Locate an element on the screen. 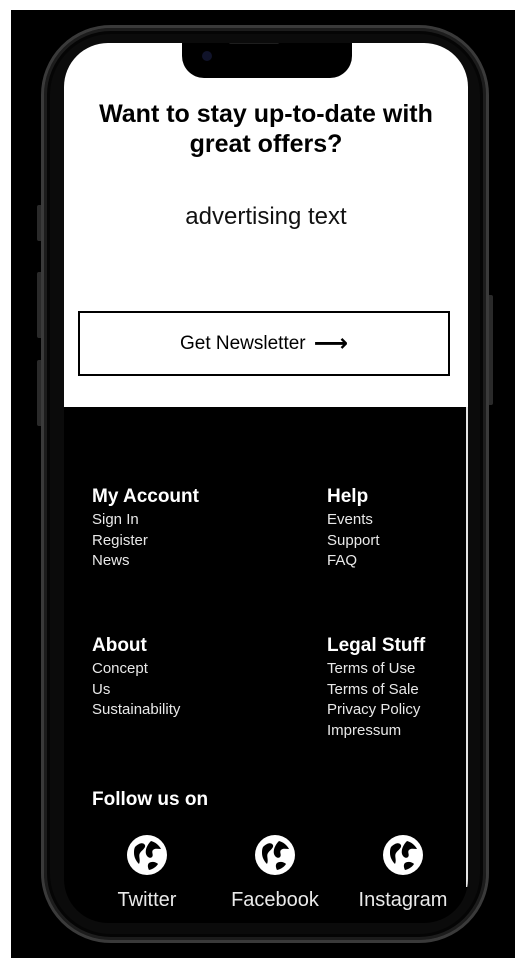 This screenshot has width=520, height=965. speaker-grille is located at coordinates (254, 43).